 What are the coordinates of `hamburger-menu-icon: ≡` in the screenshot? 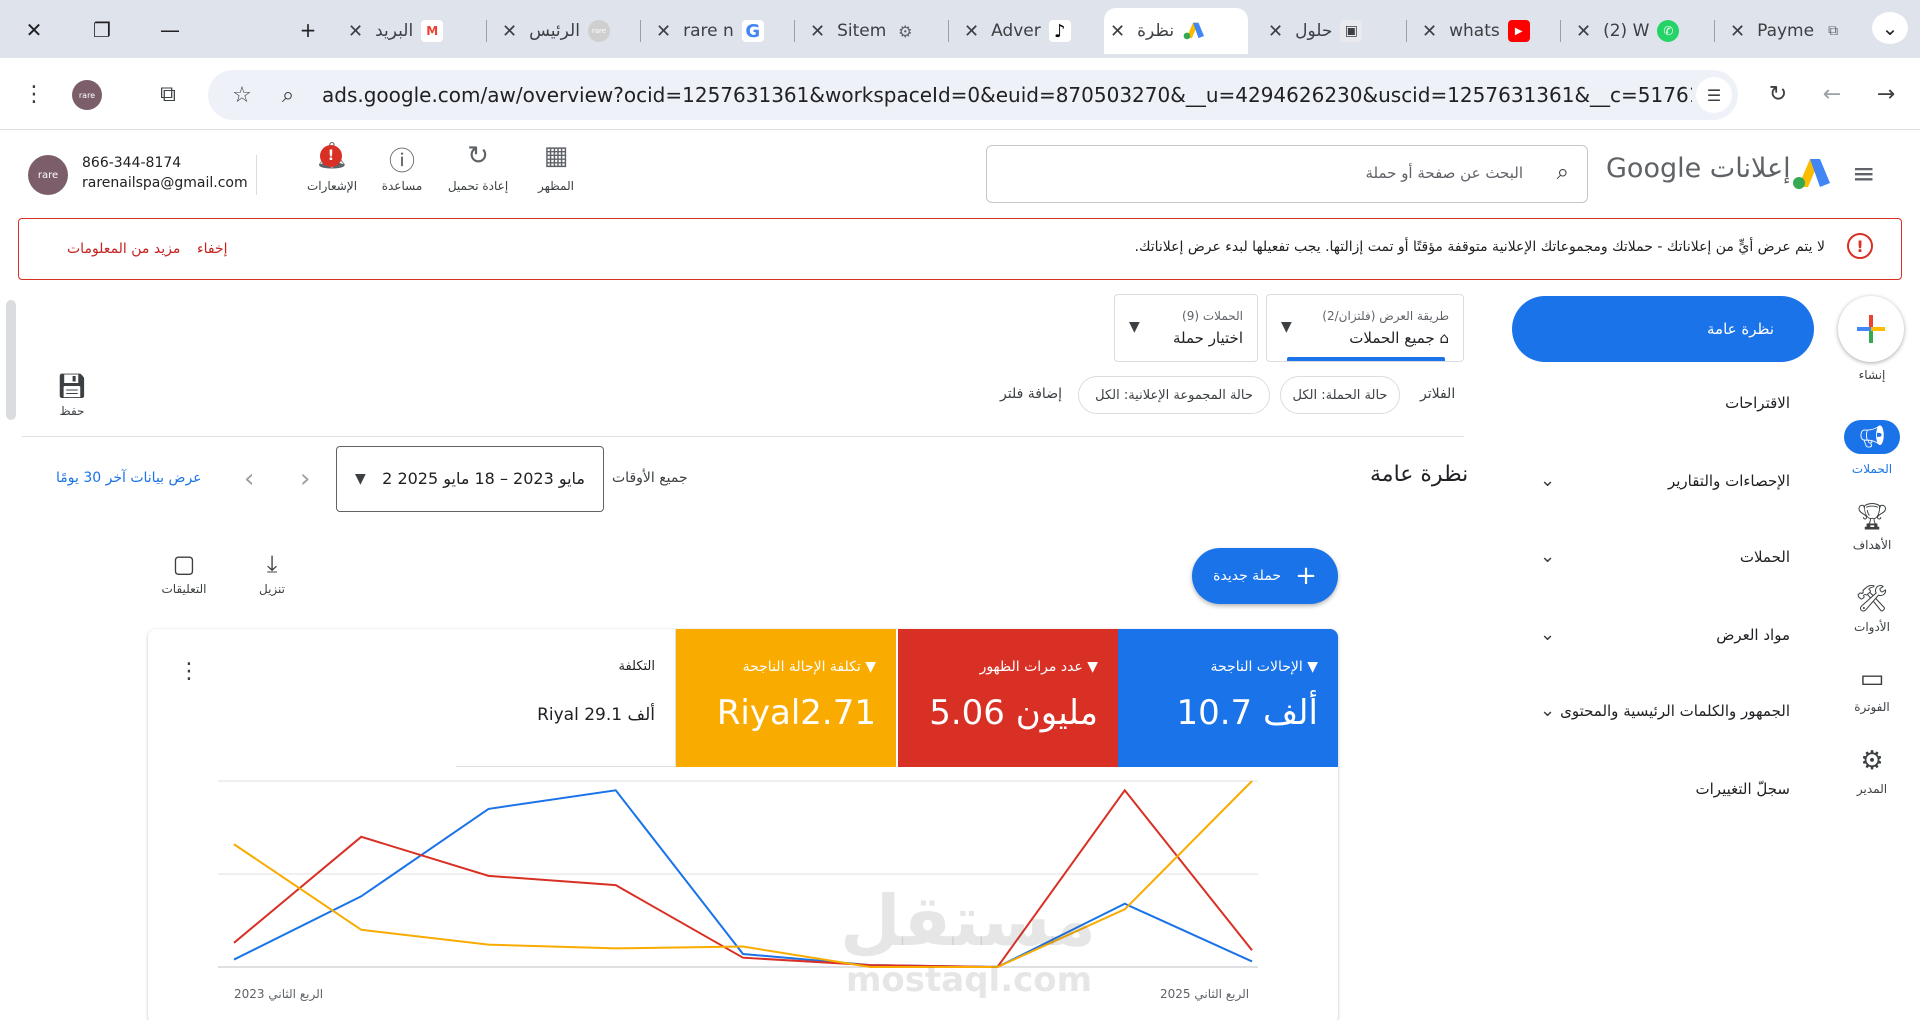 It's located at (1863, 173).